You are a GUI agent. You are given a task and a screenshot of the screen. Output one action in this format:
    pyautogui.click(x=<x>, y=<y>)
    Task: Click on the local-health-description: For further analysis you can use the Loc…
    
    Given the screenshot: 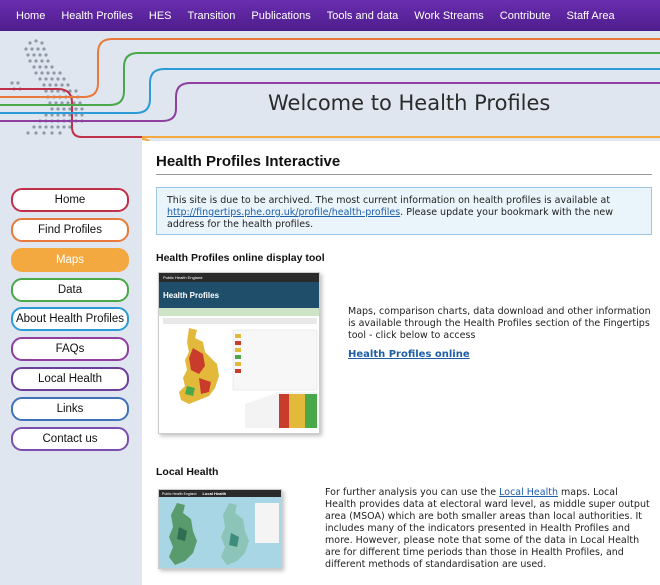 What is the action you would take?
    pyautogui.click(x=487, y=529)
    